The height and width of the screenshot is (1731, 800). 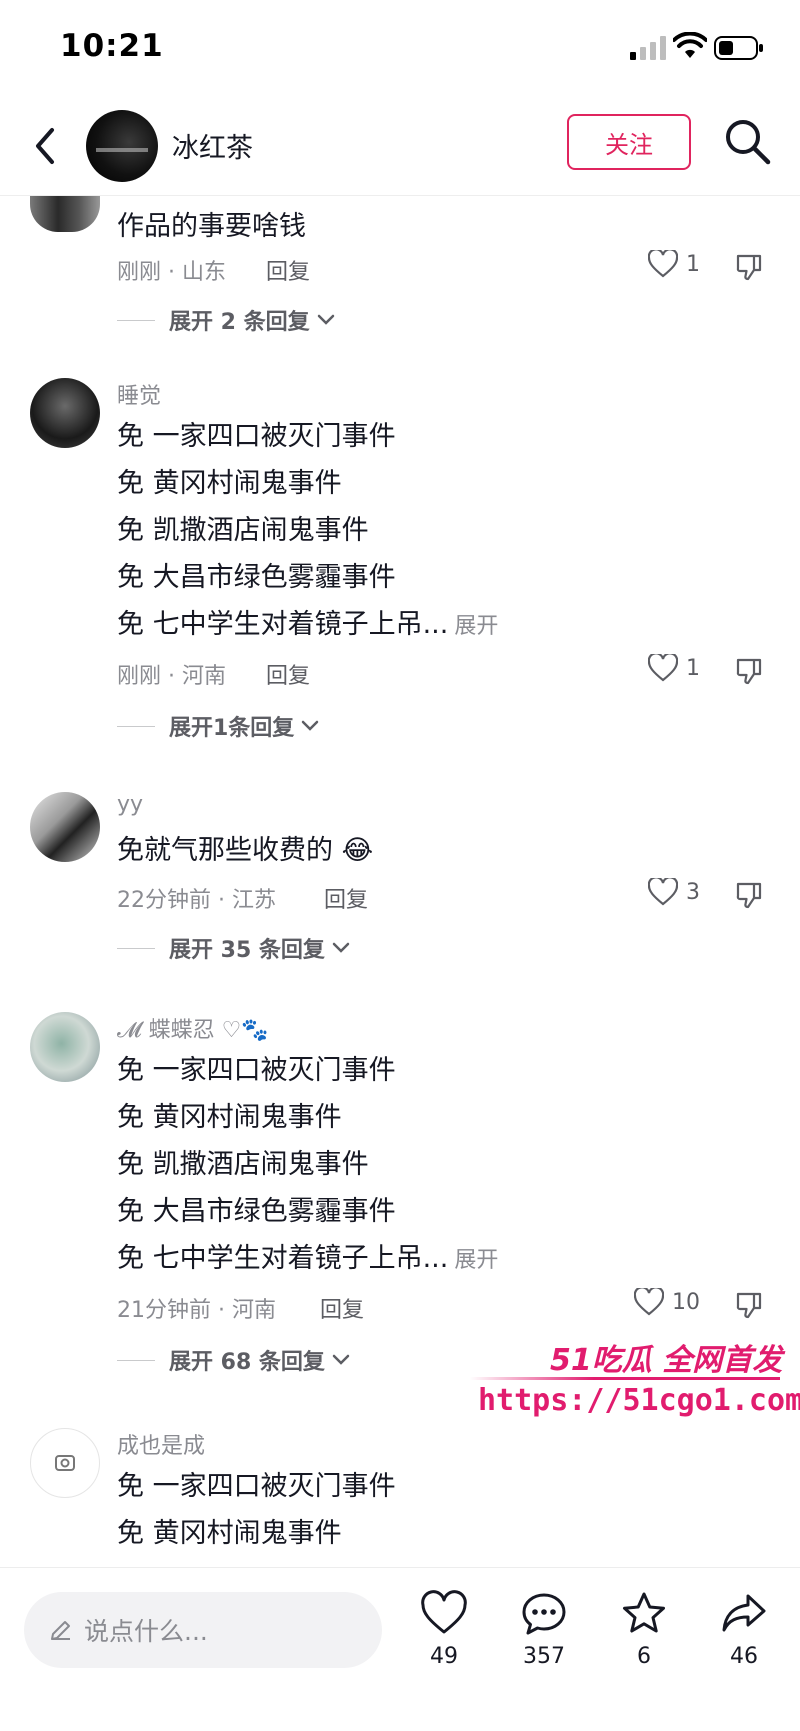 What do you see at coordinates (744, 1656) in the screenshot?
I see `share-count: 46` at bounding box center [744, 1656].